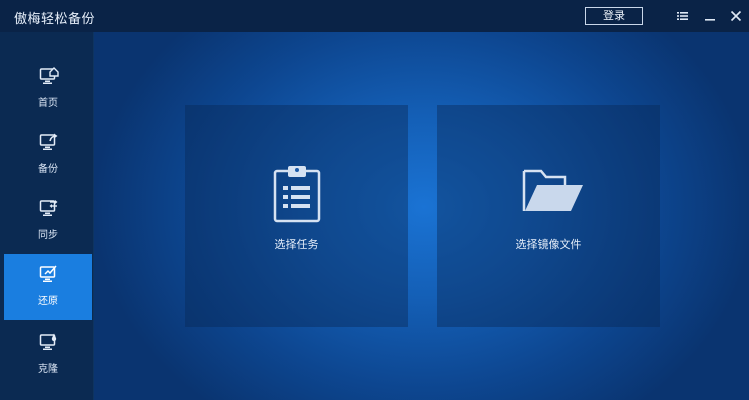 The width and height of the screenshot is (749, 400). What do you see at coordinates (48, 369) in the screenshot?
I see `sidebar-item-label: 克隆` at bounding box center [48, 369].